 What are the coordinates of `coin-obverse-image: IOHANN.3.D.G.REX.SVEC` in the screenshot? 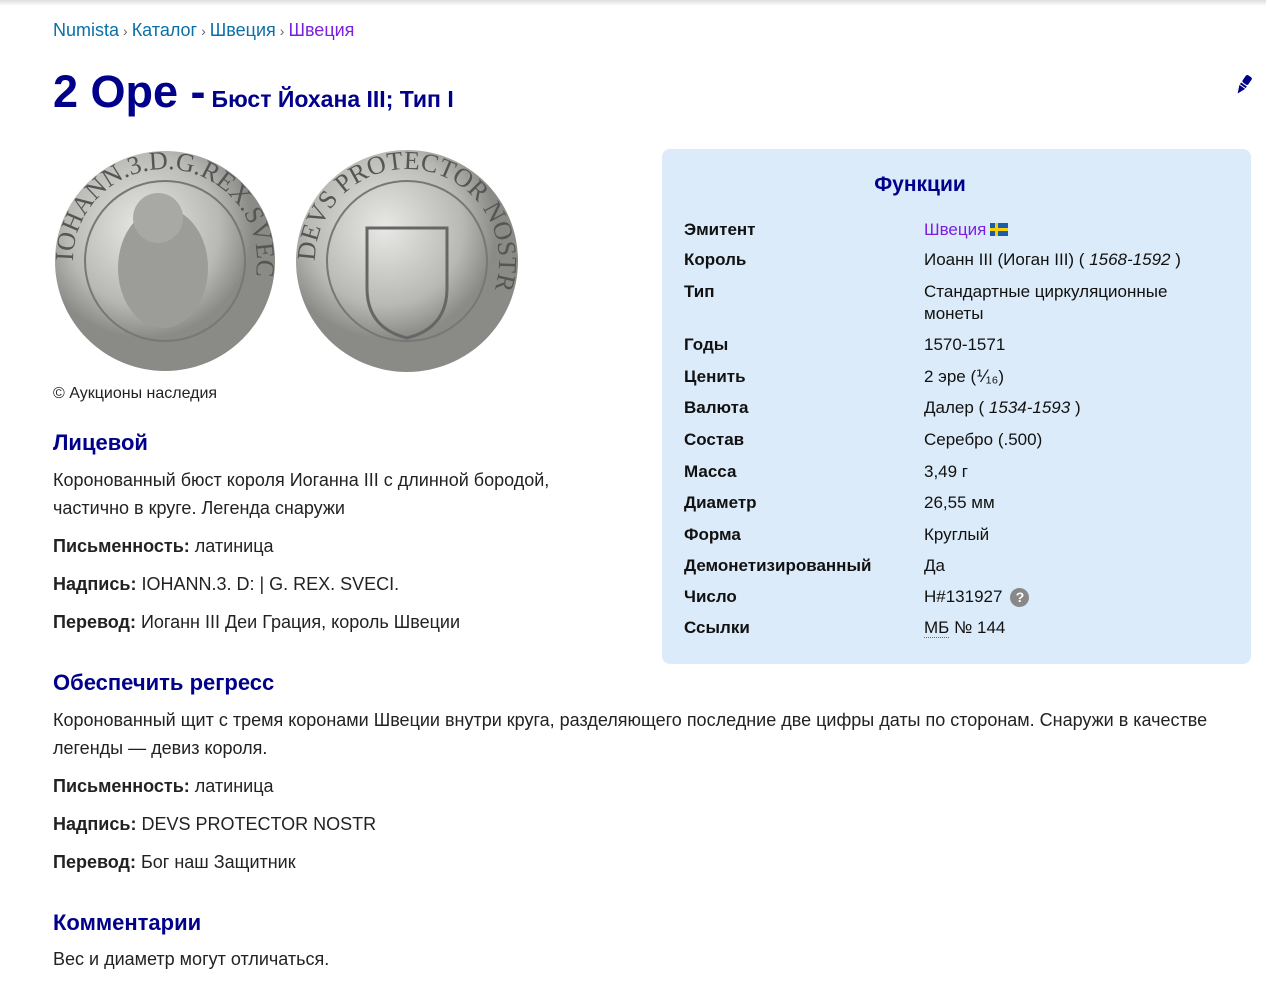 It's located at (165, 261).